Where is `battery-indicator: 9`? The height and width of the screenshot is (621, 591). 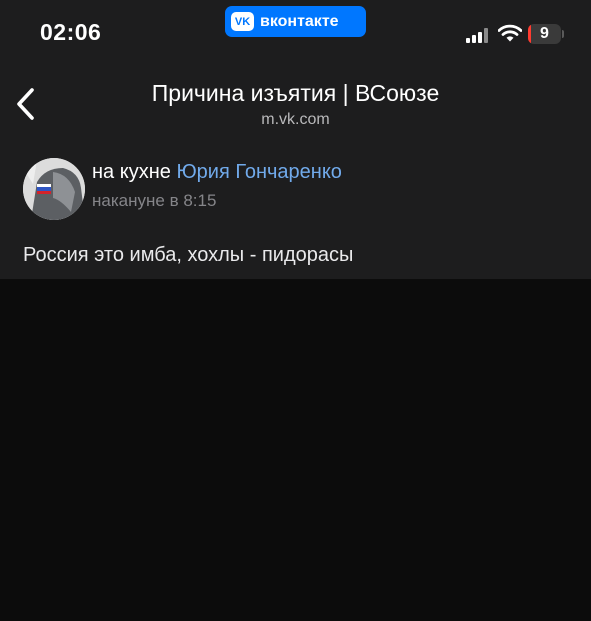
battery-indicator: 9 is located at coordinates (546, 34).